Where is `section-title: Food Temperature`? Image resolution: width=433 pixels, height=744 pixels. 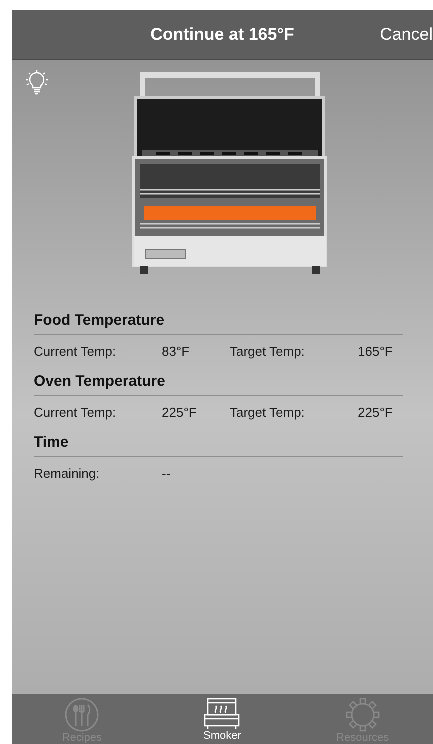
section-title: Food Temperature is located at coordinates (218, 320).